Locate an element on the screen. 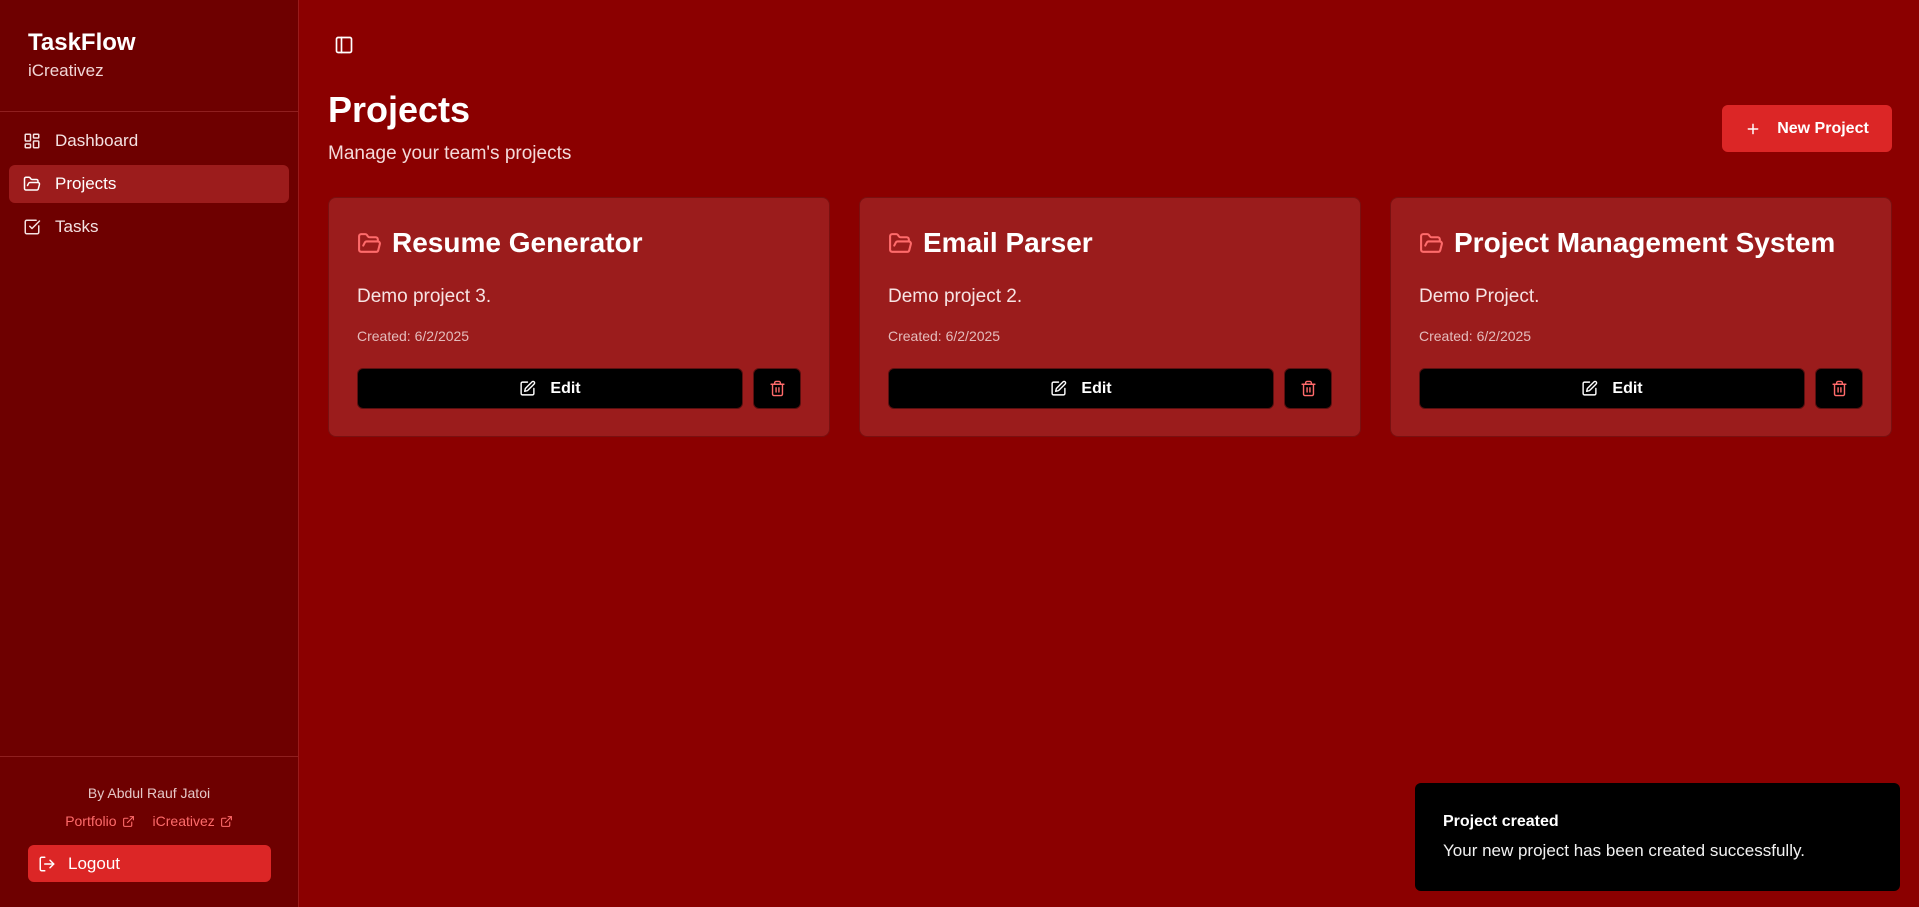 This screenshot has width=1919, height=907. checkbox-icon is located at coordinates (32, 227).